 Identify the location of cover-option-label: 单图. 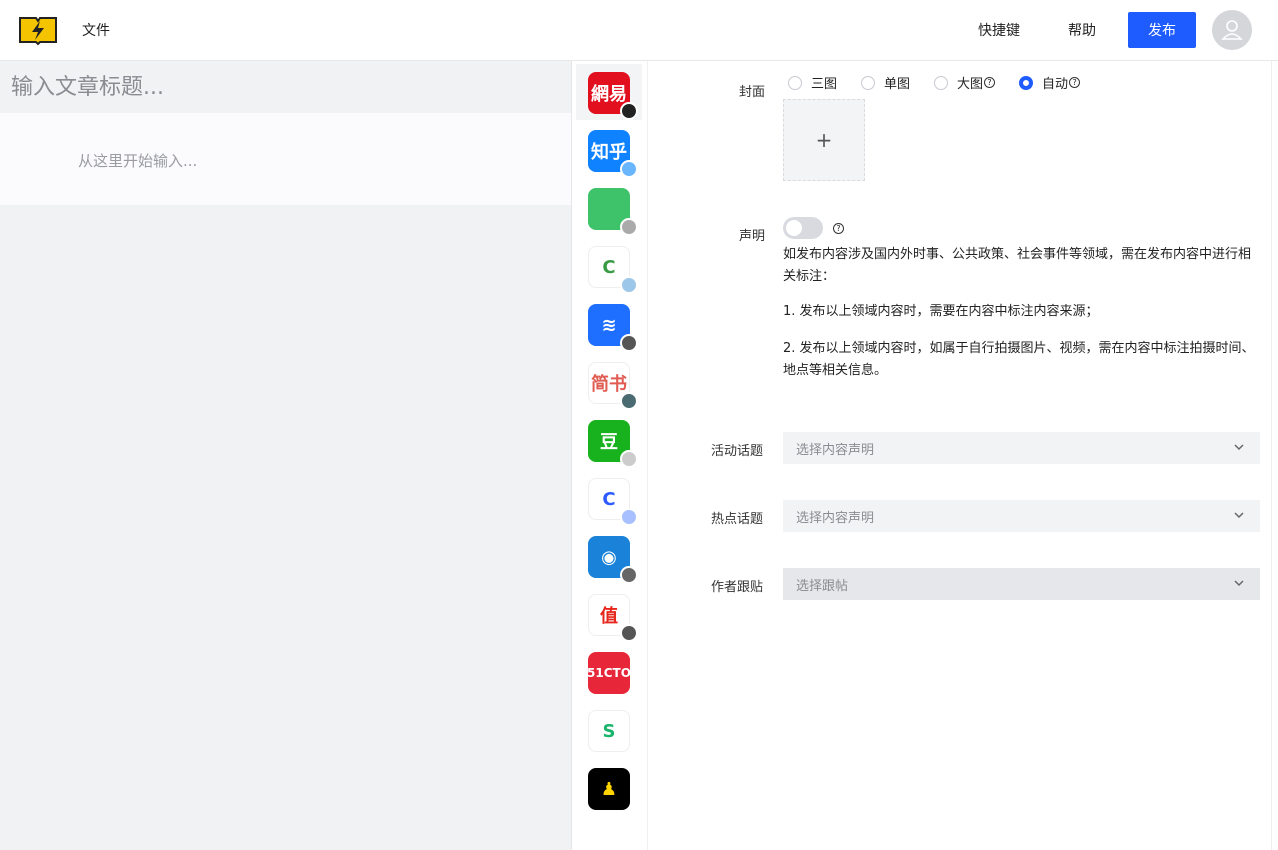
(897, 84).